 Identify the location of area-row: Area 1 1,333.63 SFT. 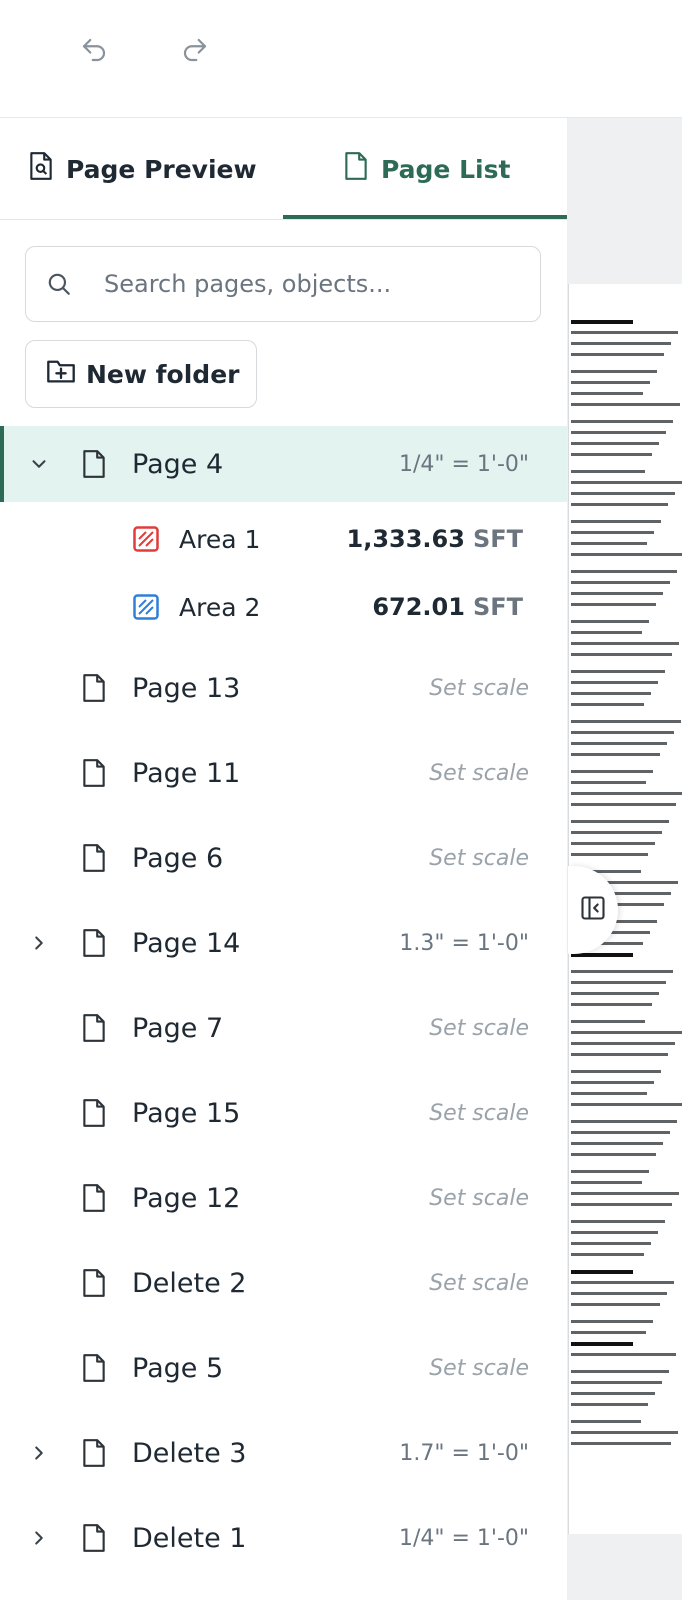
(283, 539).